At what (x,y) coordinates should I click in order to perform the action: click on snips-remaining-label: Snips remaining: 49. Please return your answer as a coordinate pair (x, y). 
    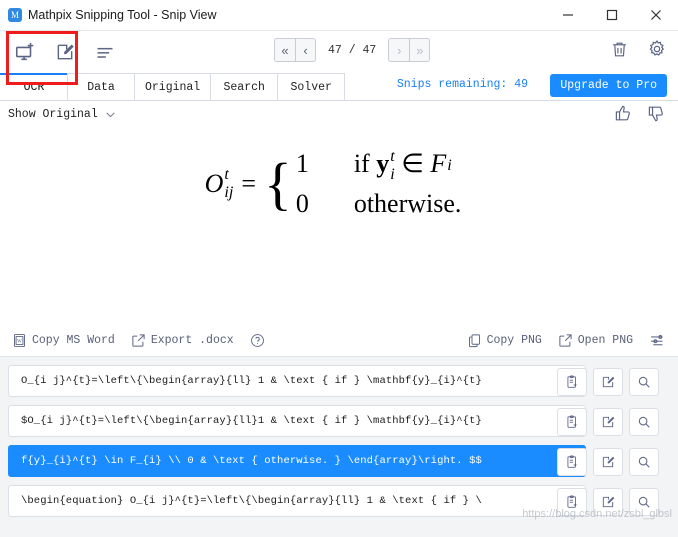
    Looking at the image, I should click on (462, 84).